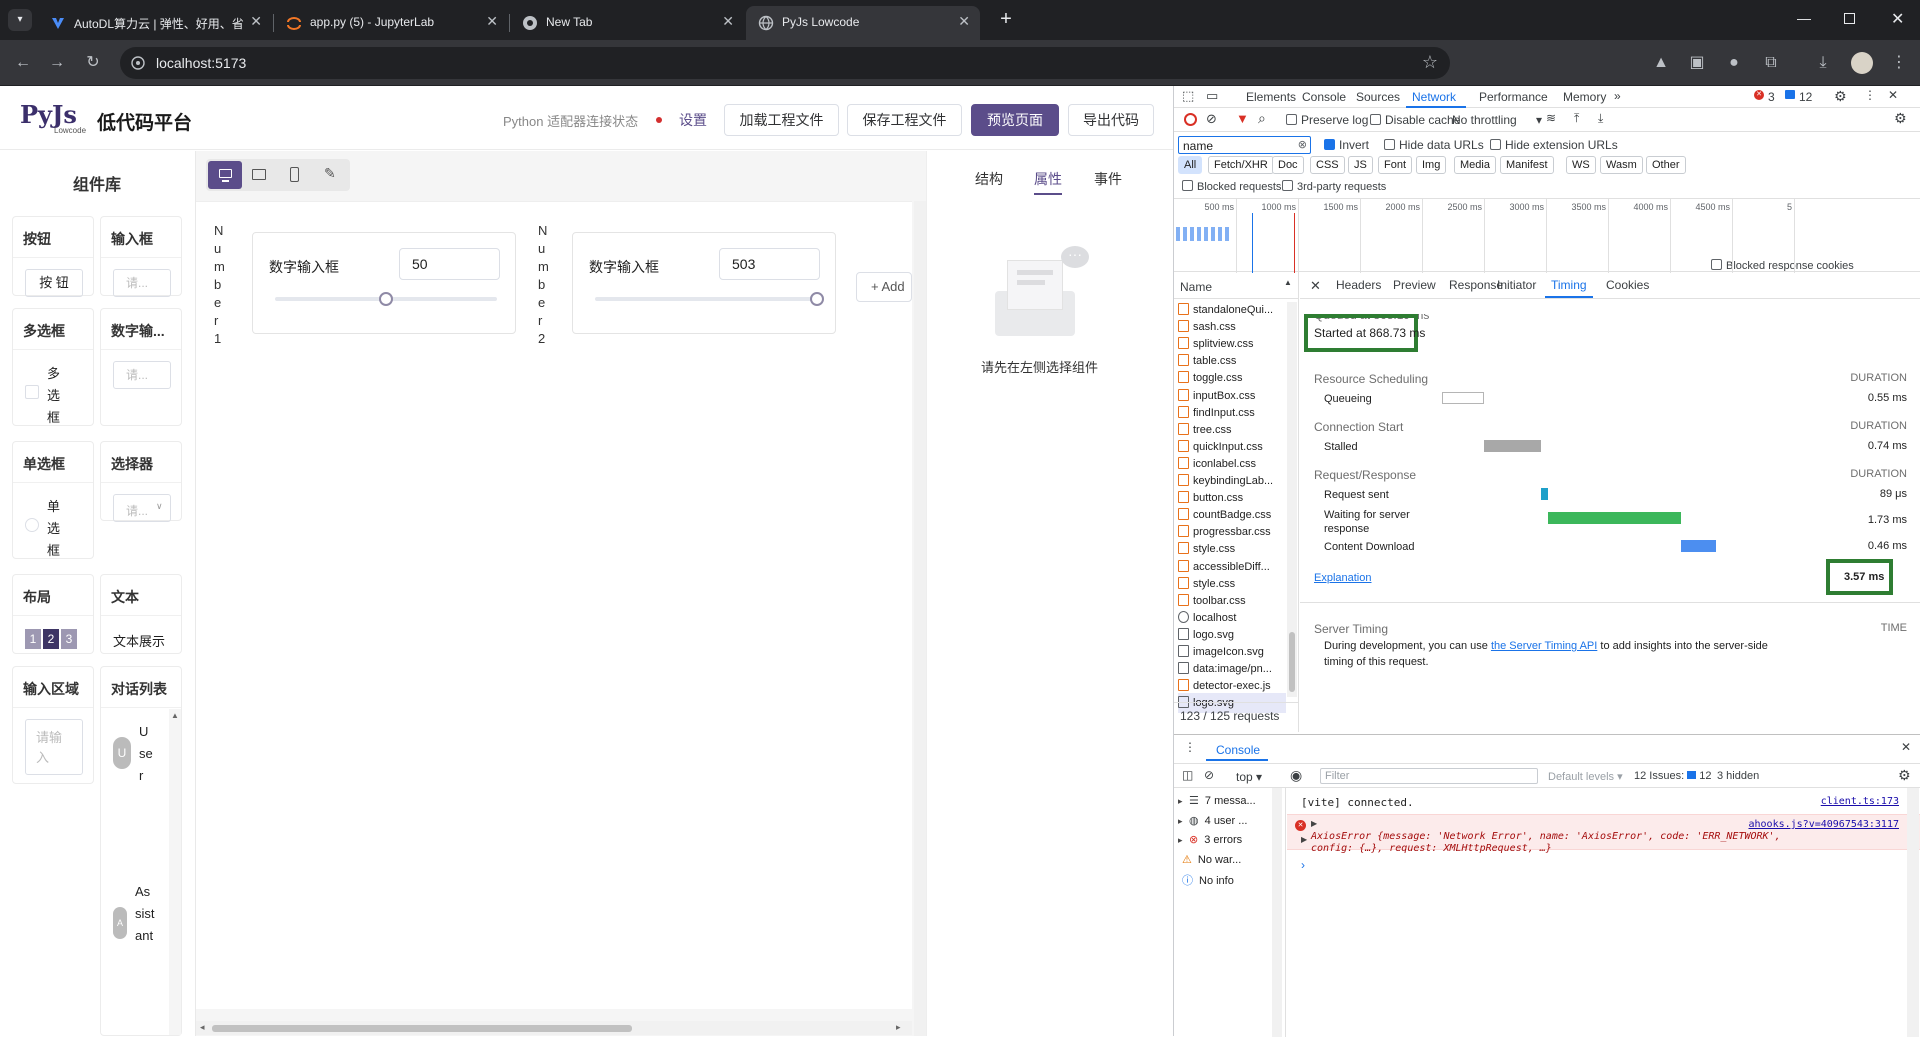 The image size is (1920, 1040). What do you see at coordinates (1497, 120) in the screenshot?
I see `throttling-select: No throttling ▾` at bounding box center [1497, 120].